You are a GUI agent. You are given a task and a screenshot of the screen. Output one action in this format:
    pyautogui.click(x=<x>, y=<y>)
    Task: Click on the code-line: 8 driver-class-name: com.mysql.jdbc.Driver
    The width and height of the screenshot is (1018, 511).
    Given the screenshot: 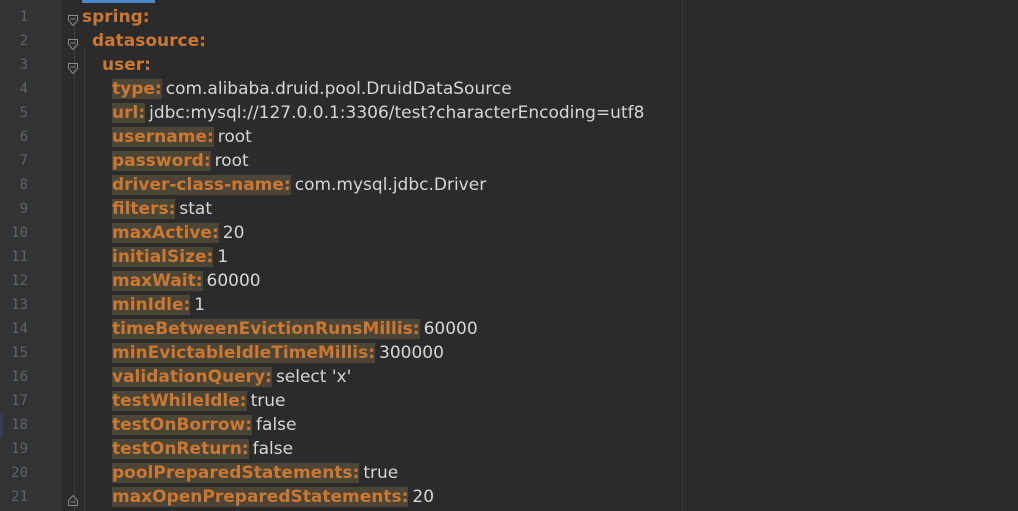 What is the action you would take?
    pyautogui.click(x=509, y=185)
    